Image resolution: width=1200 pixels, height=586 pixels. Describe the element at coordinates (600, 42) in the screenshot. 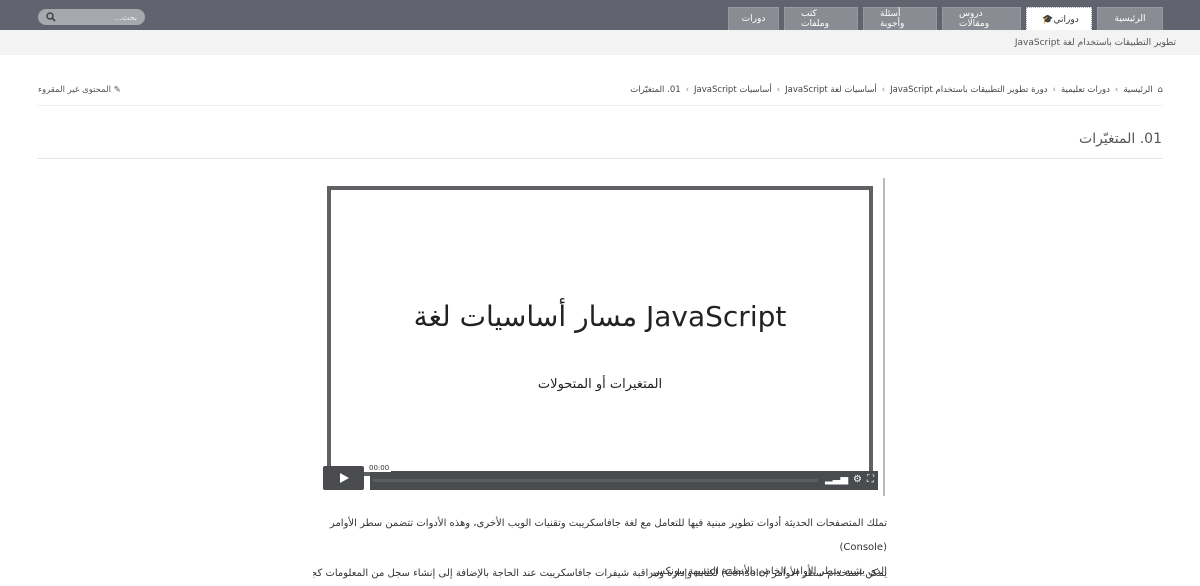

I see `sub-navbar: تطوير التطبيقات باستخدام لغة JavaScript` at that location.